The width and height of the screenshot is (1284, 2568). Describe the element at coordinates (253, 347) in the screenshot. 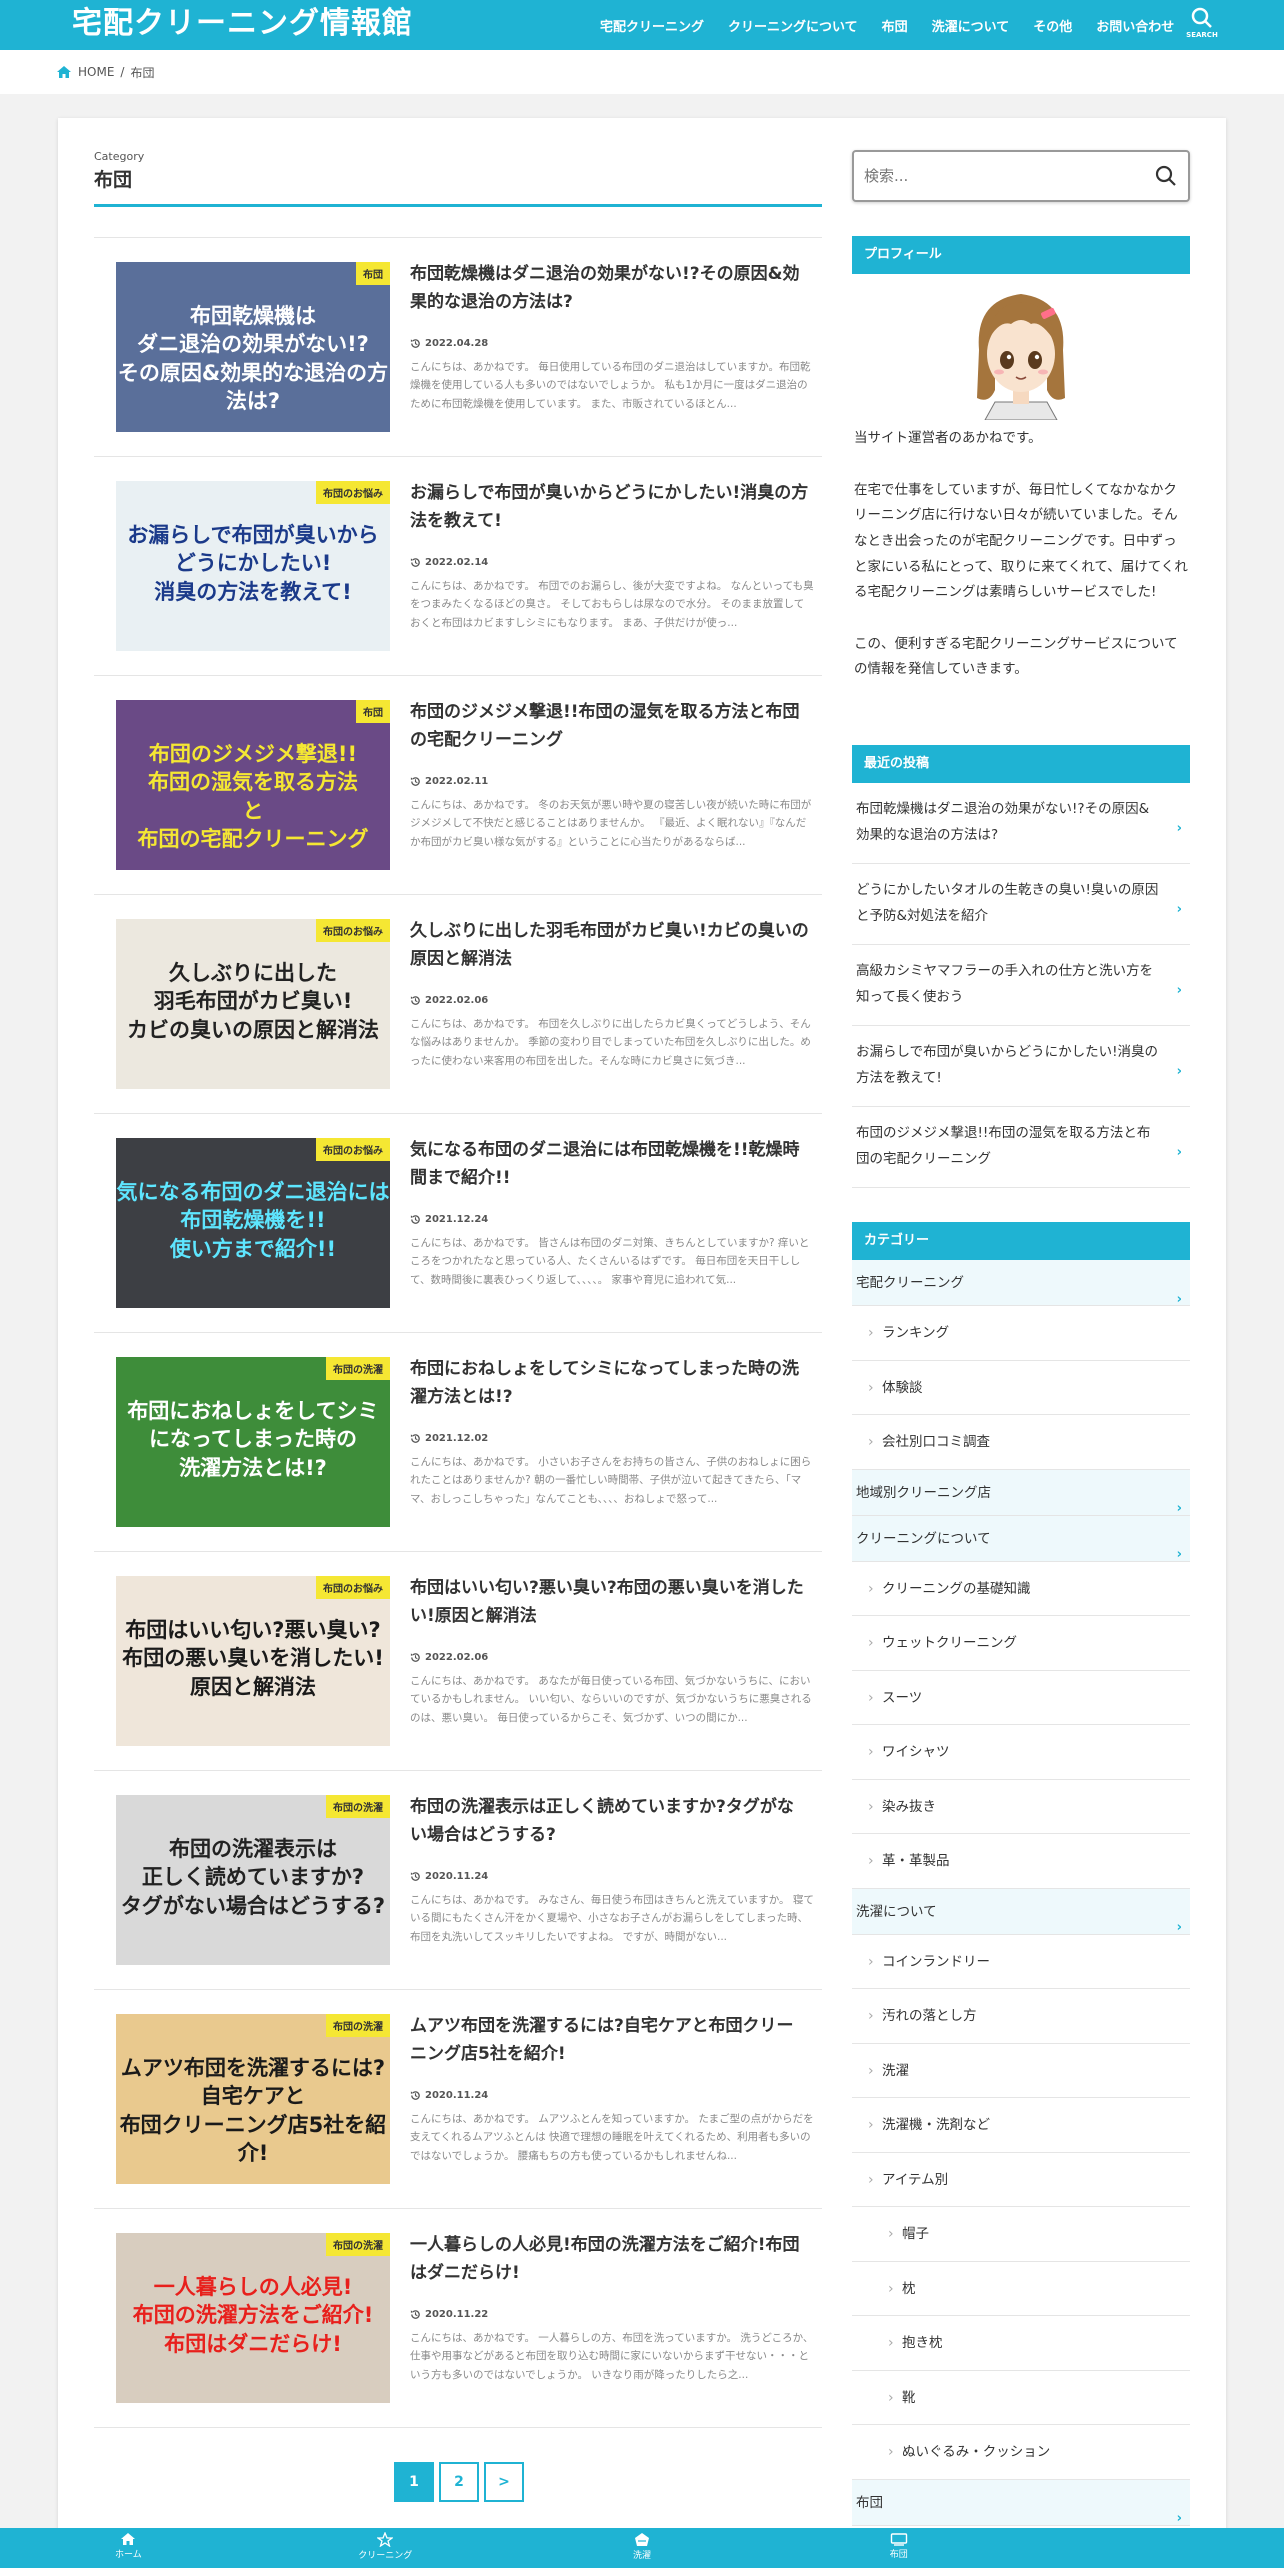

I see `post-thumbnail: 布団乾燥機は ダニ退治の効果がない!? その原因&効果的な退治の方法は? 布団` at that location.